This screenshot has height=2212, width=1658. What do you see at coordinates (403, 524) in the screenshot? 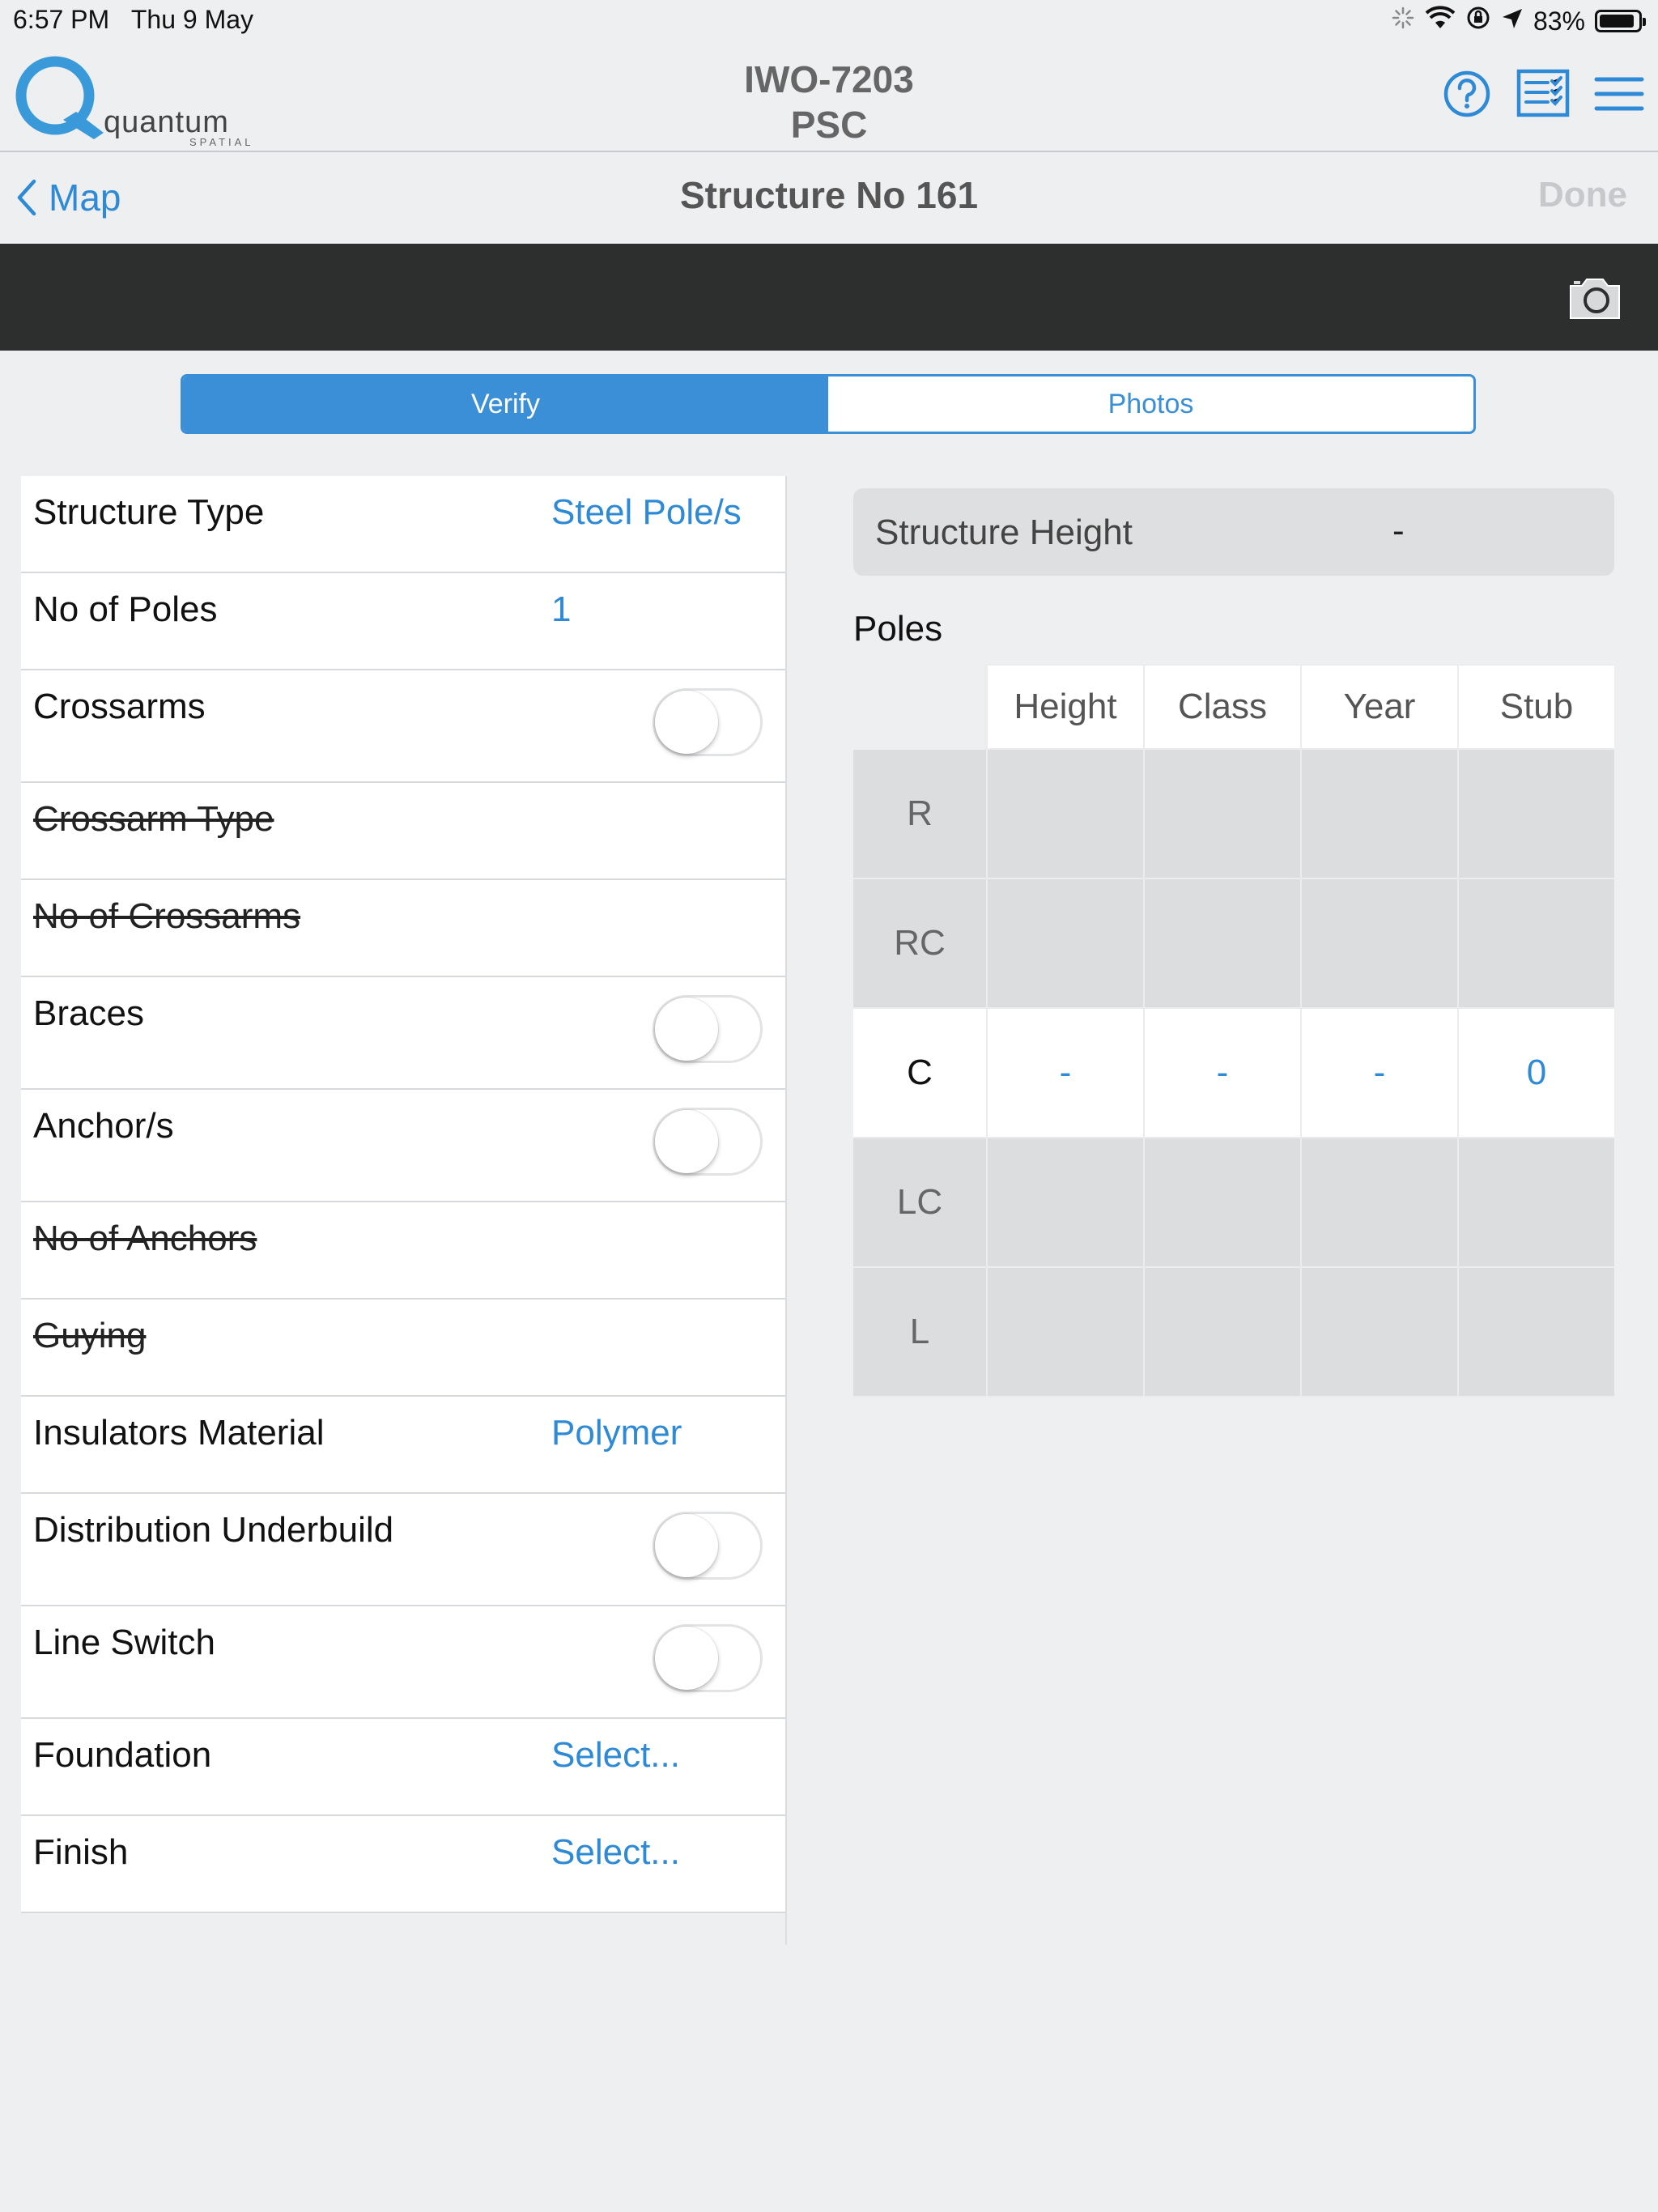
I see `field-structure-type: Structure Type Steel Pole/s` at bounding box center [403, 524].